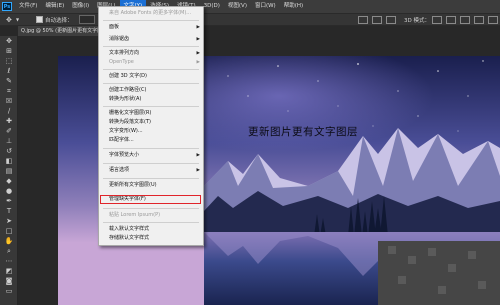  I want to click on quick-mask-icon: ◙, so click(9, 281).